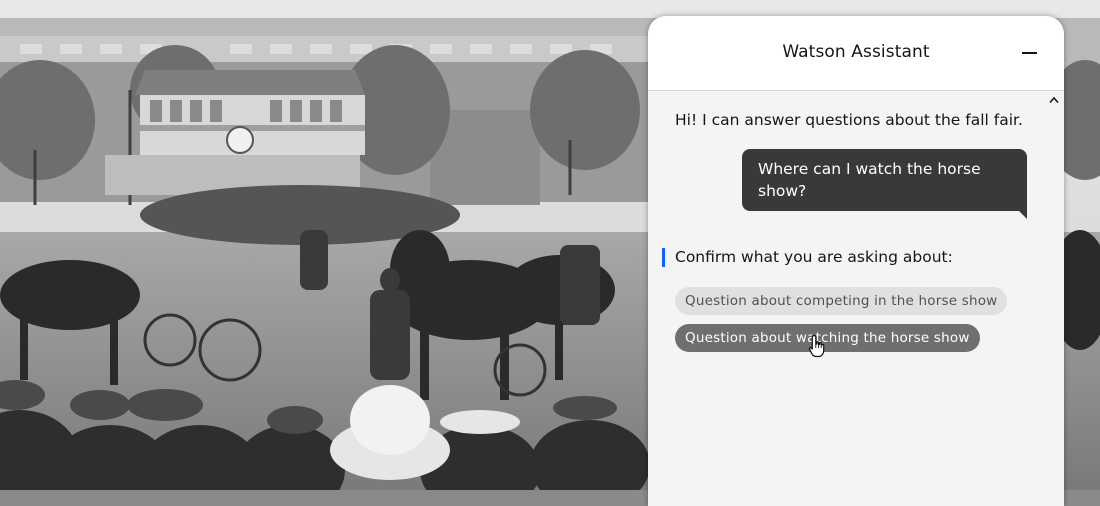  I want to click on assistant-title: Watson Assistant, so click(856, 52).